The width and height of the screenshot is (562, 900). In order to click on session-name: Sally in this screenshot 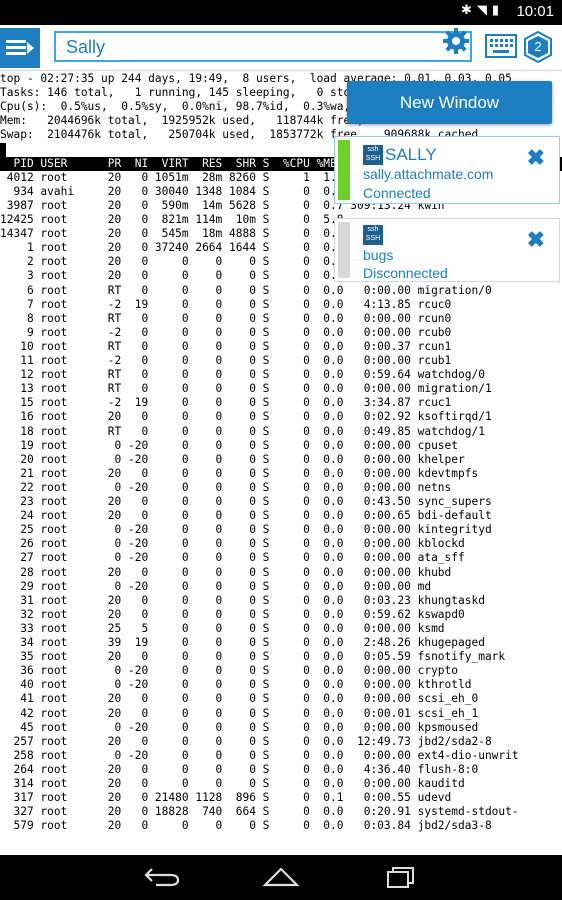, I will do `click(86, 47)`.